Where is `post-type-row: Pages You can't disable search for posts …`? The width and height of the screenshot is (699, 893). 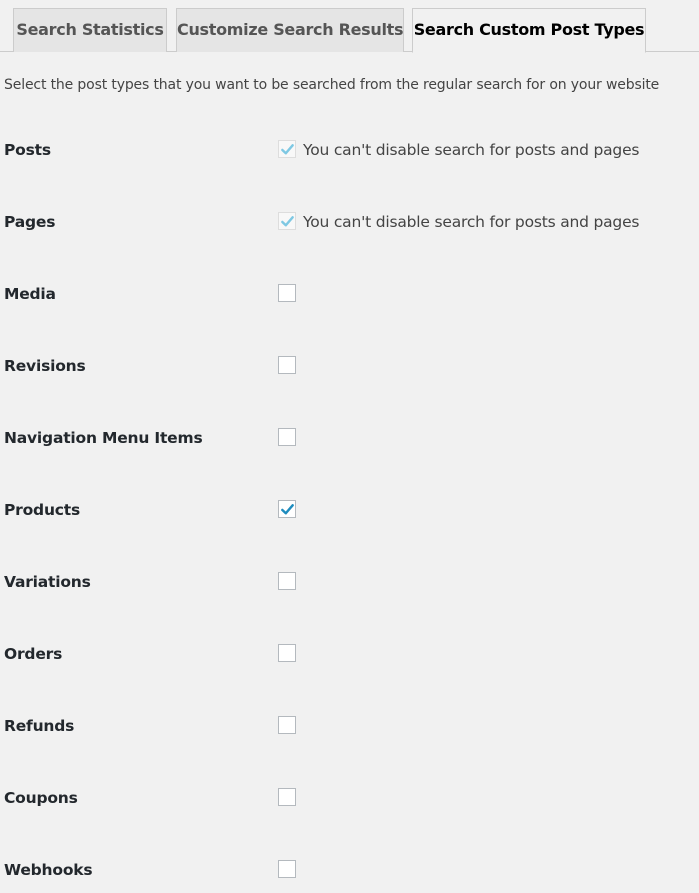 post-type-row: Pages You can't disable search for posts … is located at coordinates (349, 222).